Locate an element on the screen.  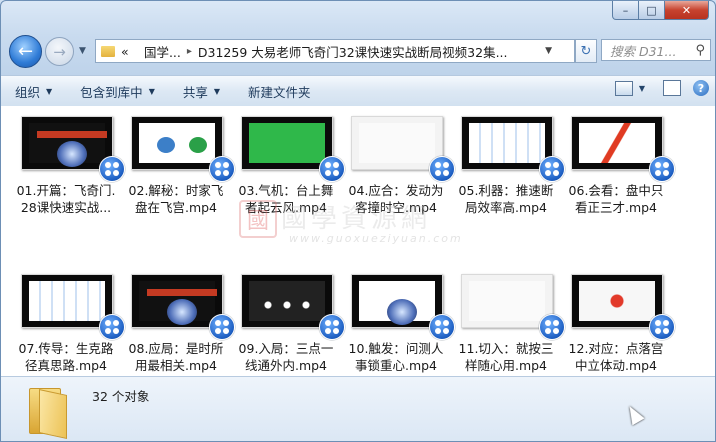
file-item: 10.触发：问测人 事锁重心.mp4 is located at coordinates (397, 325).